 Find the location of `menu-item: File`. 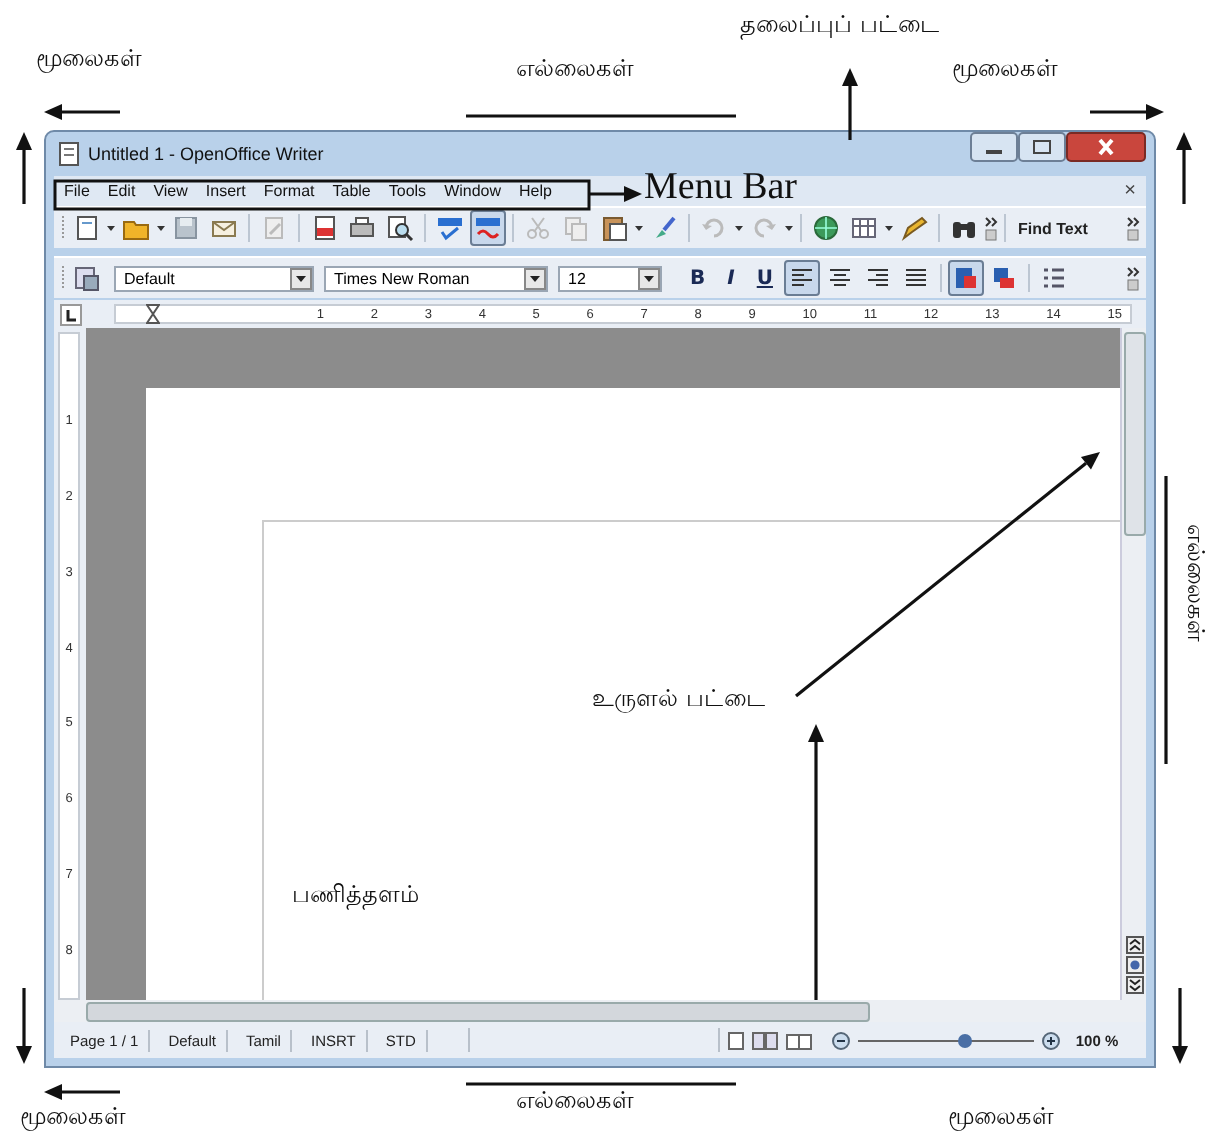

menu-item: File is located at coordinates (77, 191).